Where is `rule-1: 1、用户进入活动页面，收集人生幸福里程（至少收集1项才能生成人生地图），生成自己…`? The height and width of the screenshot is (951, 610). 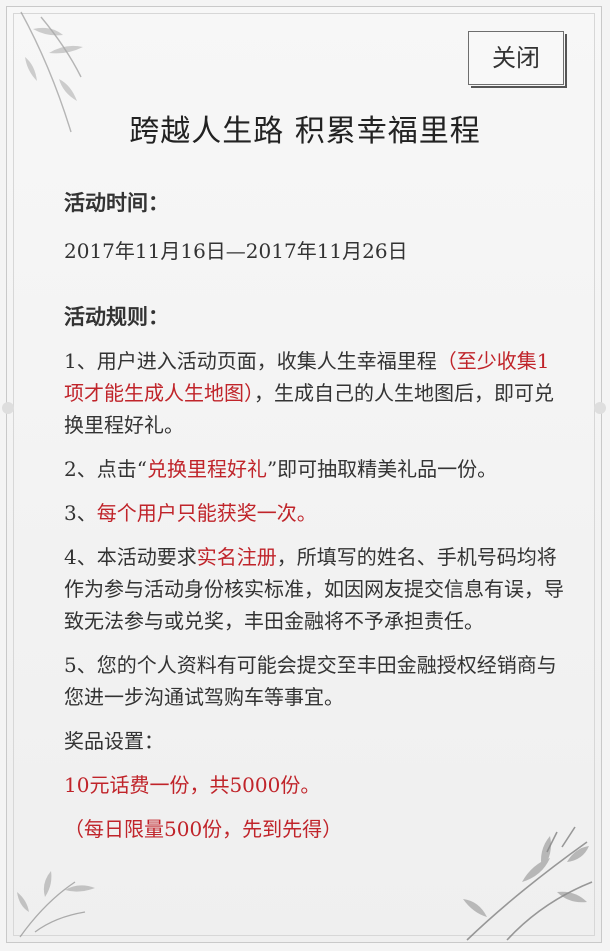
rule-1: 1、用户进入活动页面，收集人生幸福里程（至少收集1项才能生成人生地图），生成自己… is located at coordinates (314, 393).